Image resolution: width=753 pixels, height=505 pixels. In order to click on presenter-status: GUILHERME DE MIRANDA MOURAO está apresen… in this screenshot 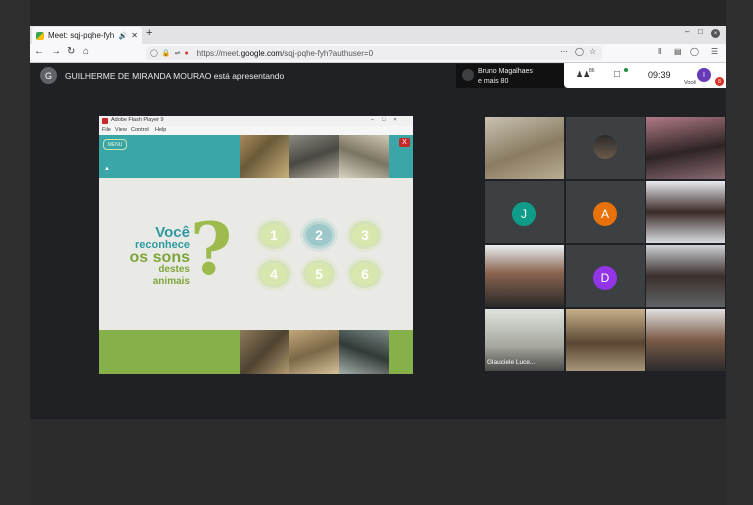, I will do `click(175, 76)`.